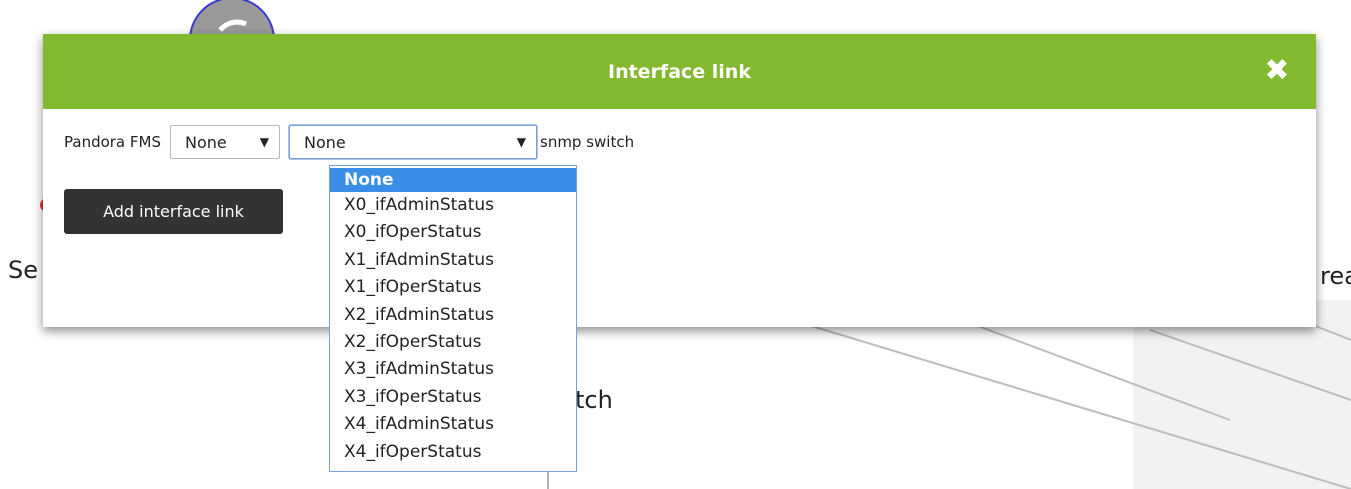 This screenshot has width=1351, height=489. What do you see at coordinates (453, 232) in the screenshot?
I see `dropdown-option: X0_ifOperStatus` at bounding box center [453, 232].